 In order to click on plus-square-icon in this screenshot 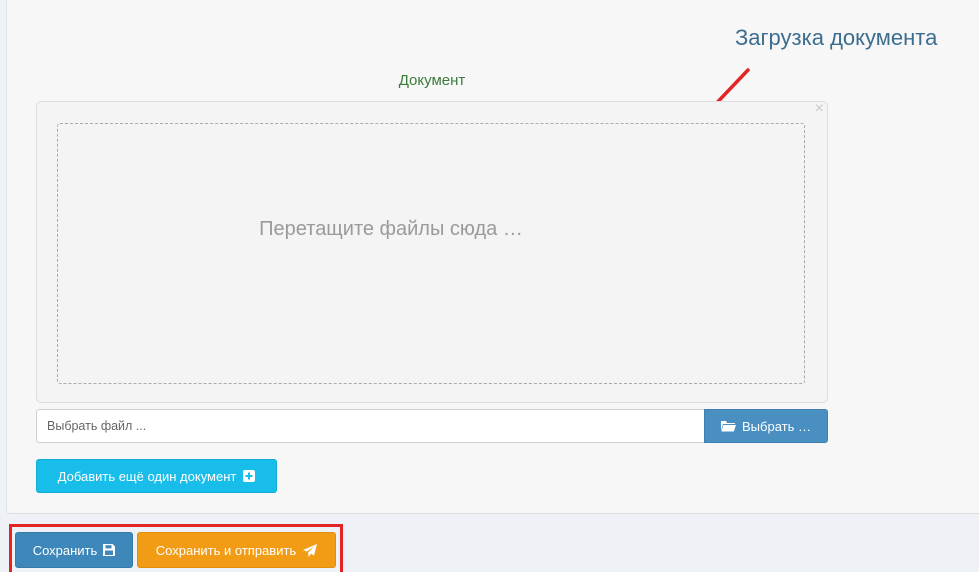, I will do `click(249, 476)`.